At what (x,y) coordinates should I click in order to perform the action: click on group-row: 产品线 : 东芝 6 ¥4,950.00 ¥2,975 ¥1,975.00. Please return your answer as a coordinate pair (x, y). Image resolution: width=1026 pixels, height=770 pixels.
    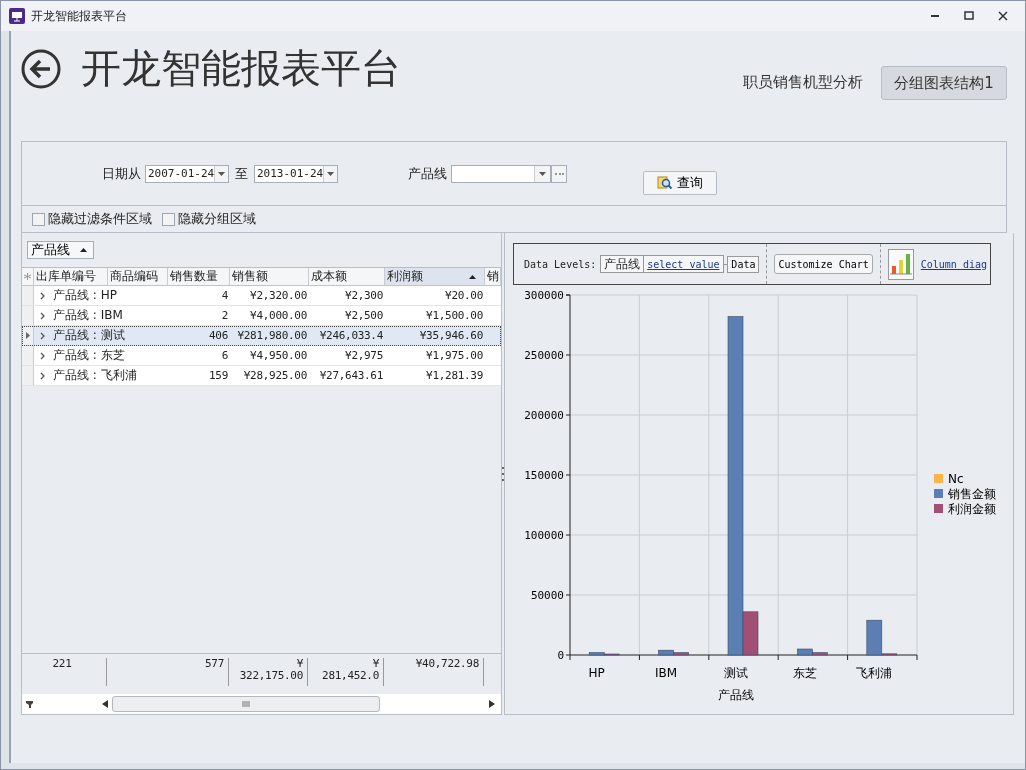
    Looking at the image, I should click on (261, 356).